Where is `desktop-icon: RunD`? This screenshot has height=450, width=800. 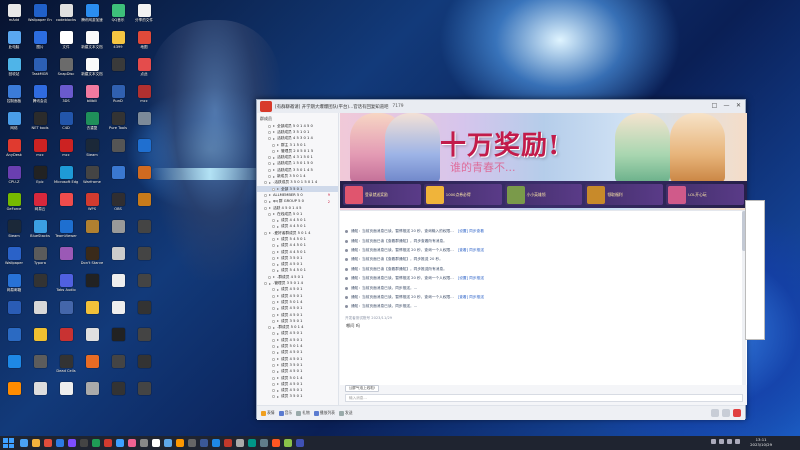 desktop-icon: RunD is located at coordinates (118, 96).